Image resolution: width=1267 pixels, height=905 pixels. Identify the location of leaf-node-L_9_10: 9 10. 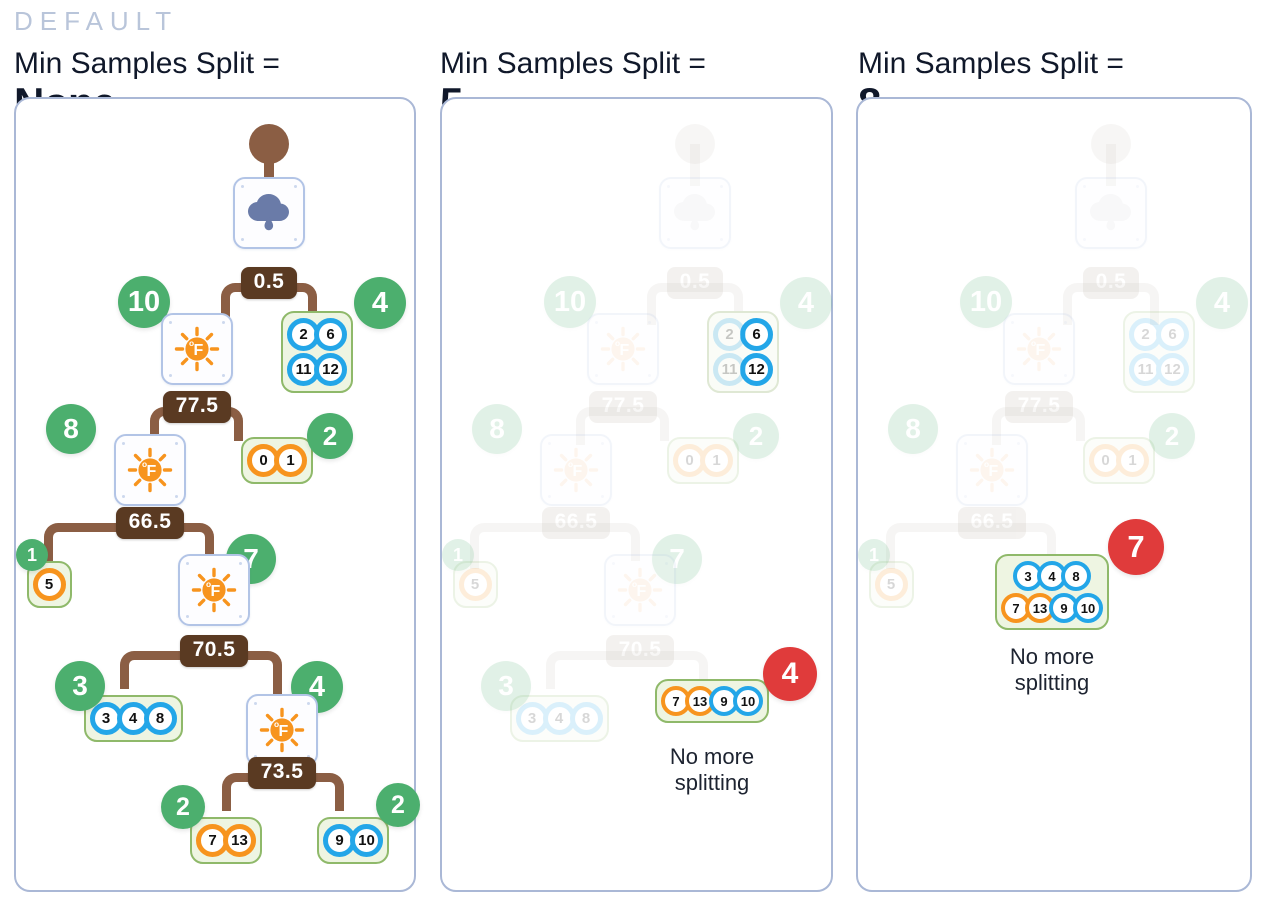
(353, 840).